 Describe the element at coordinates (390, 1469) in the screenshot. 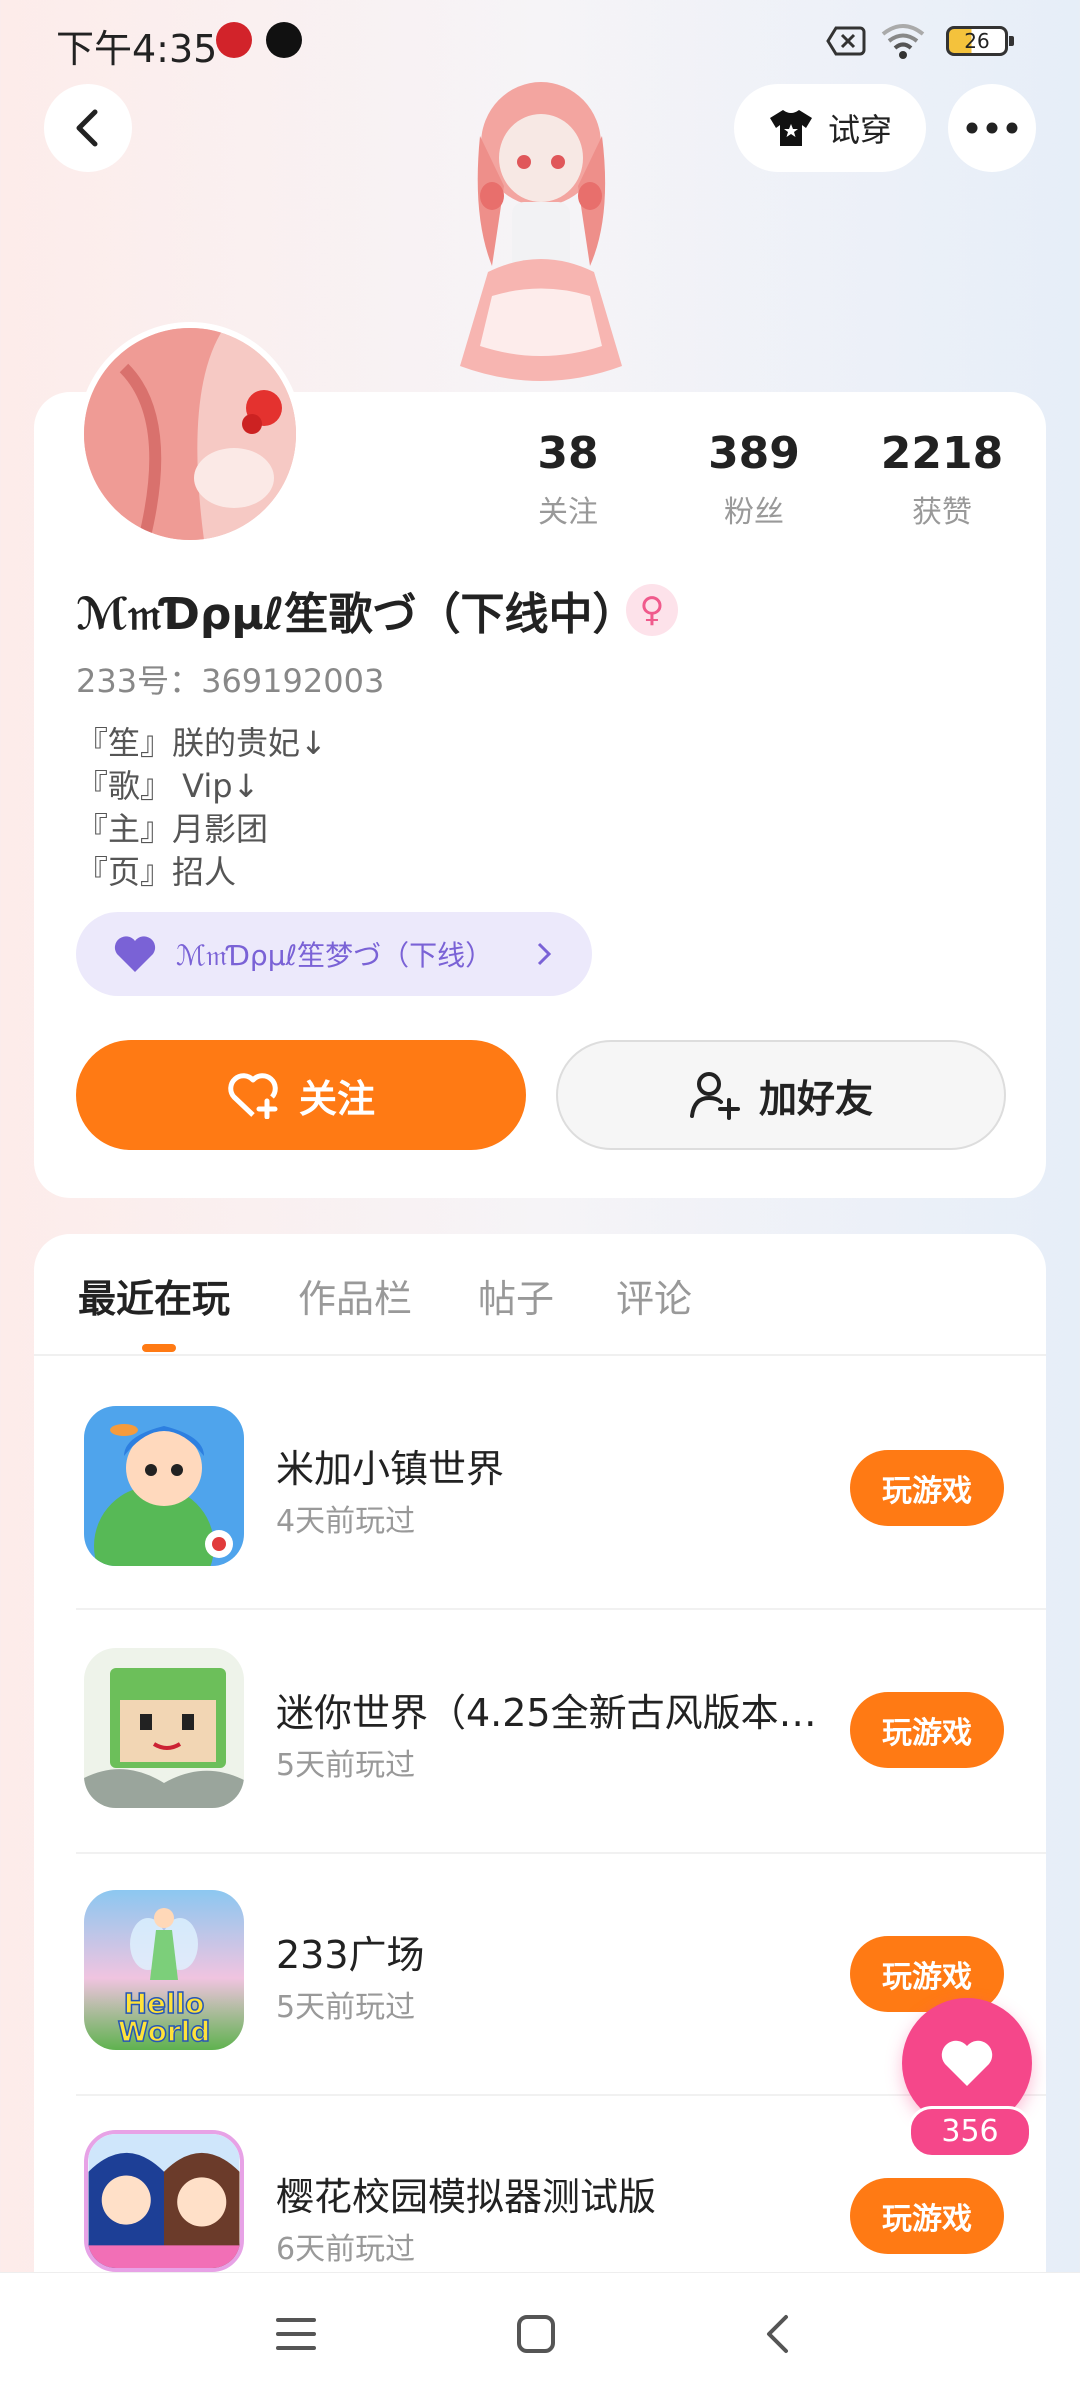

I see `game-title: 米加小镇世界` at that location.